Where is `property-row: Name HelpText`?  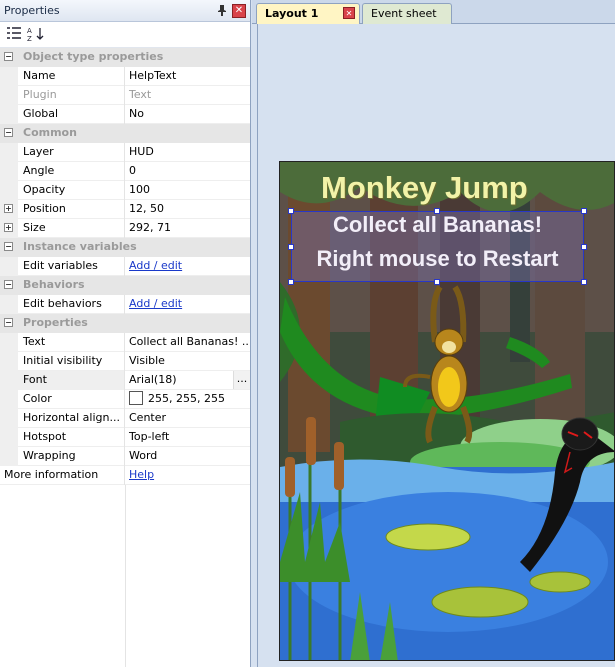
property-row: Name HelpText is located at coordinates (125, 76).